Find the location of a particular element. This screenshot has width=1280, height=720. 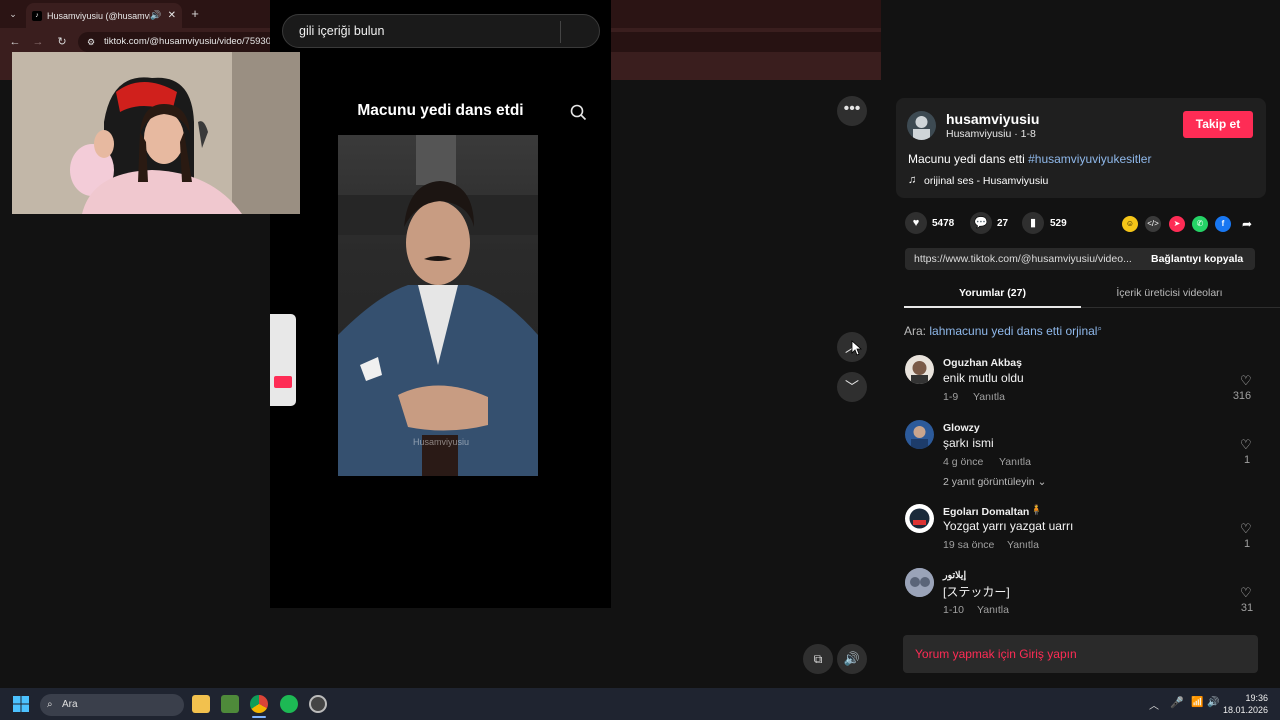

caption-hashtag: #husamviyuviyukesitler is located at coordinates (1089, 159).